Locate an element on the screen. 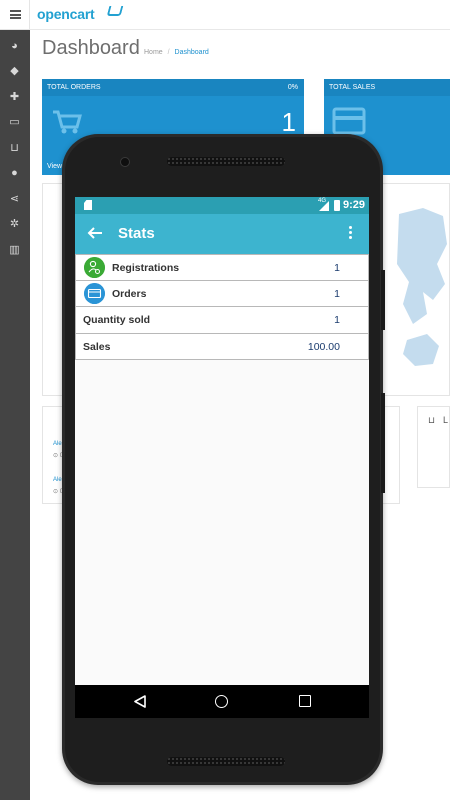  stat-label: Quantity sold is located at coordinates (117, 320).